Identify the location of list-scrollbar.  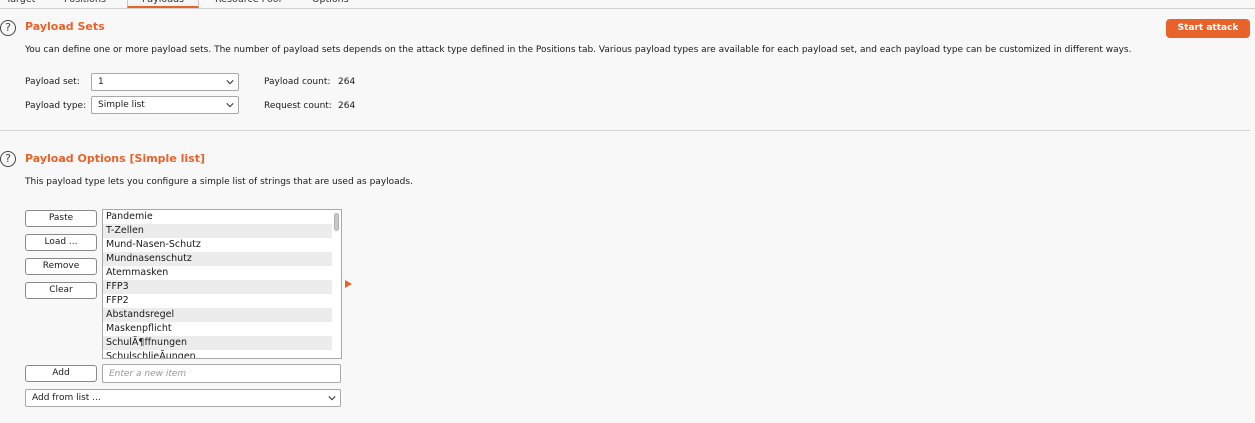
(336, 284).